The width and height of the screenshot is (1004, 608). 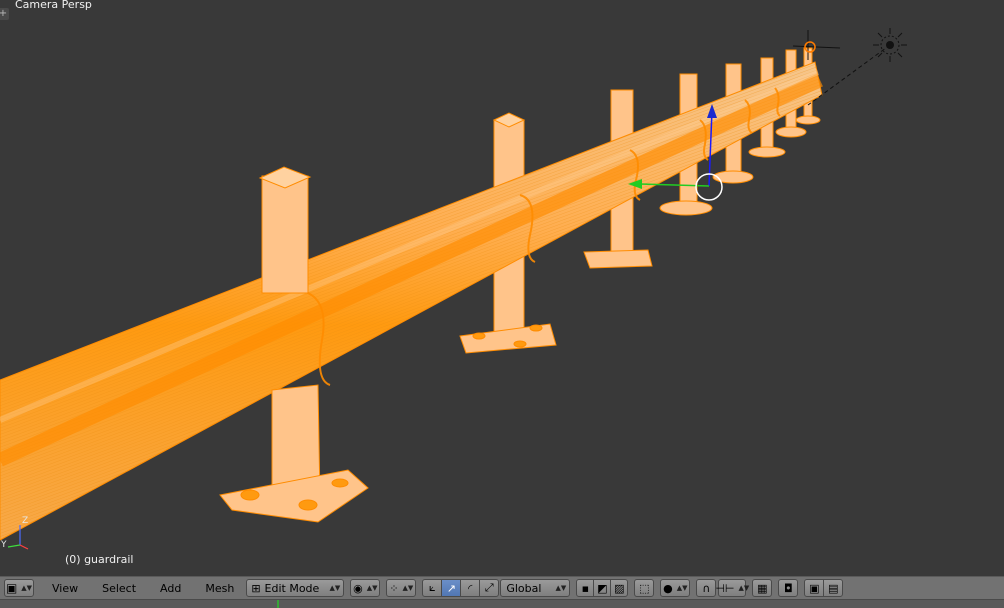 What do you see at coordinates (256, 588) in the screenshot?
I see `mode-icon: ⊞` at bounding box center [256, 588].